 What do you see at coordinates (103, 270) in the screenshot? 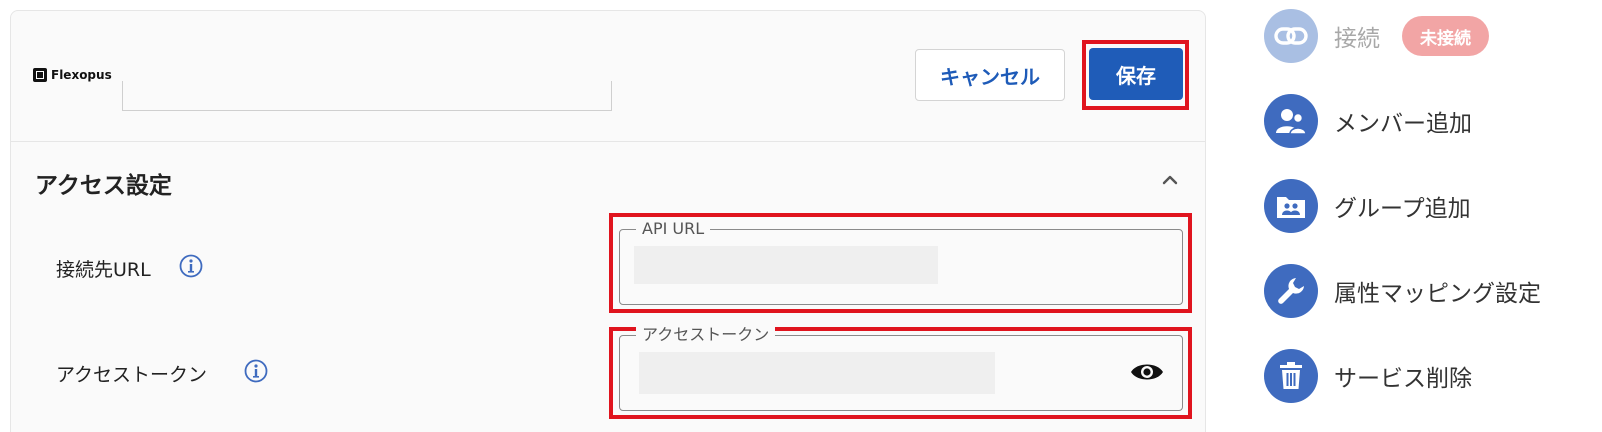
I see `api-url-label: 接続先URL` at bounding box center [103, 270].